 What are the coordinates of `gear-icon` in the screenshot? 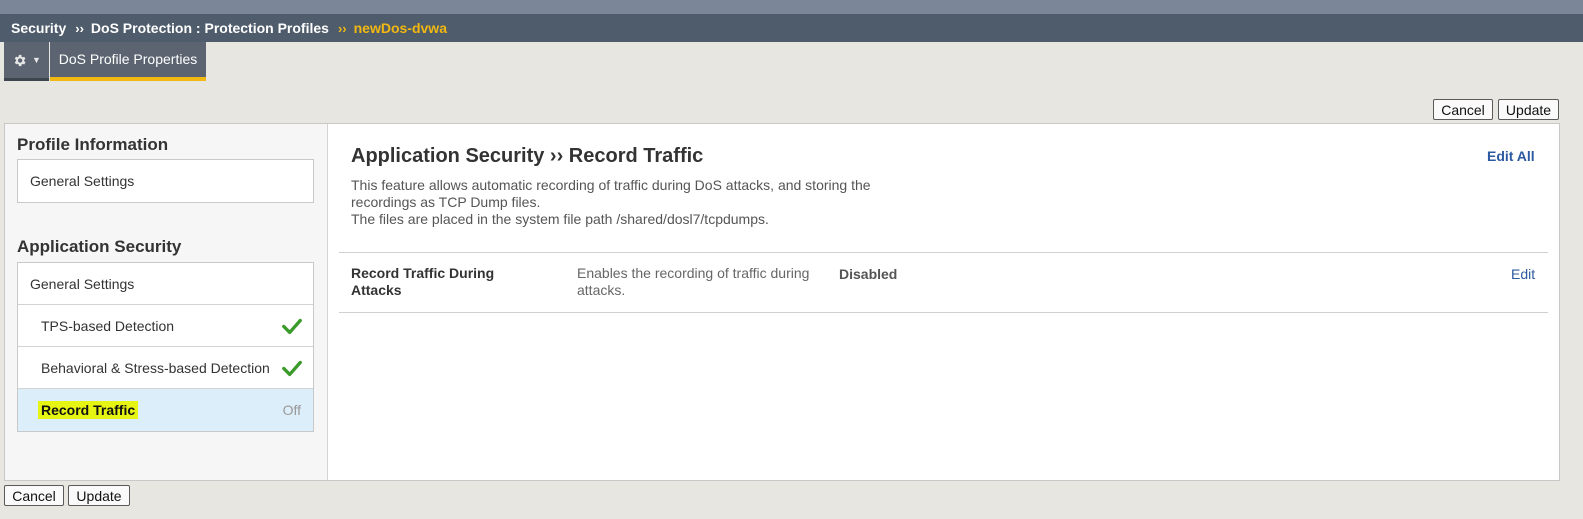 It's located at (20, 60).